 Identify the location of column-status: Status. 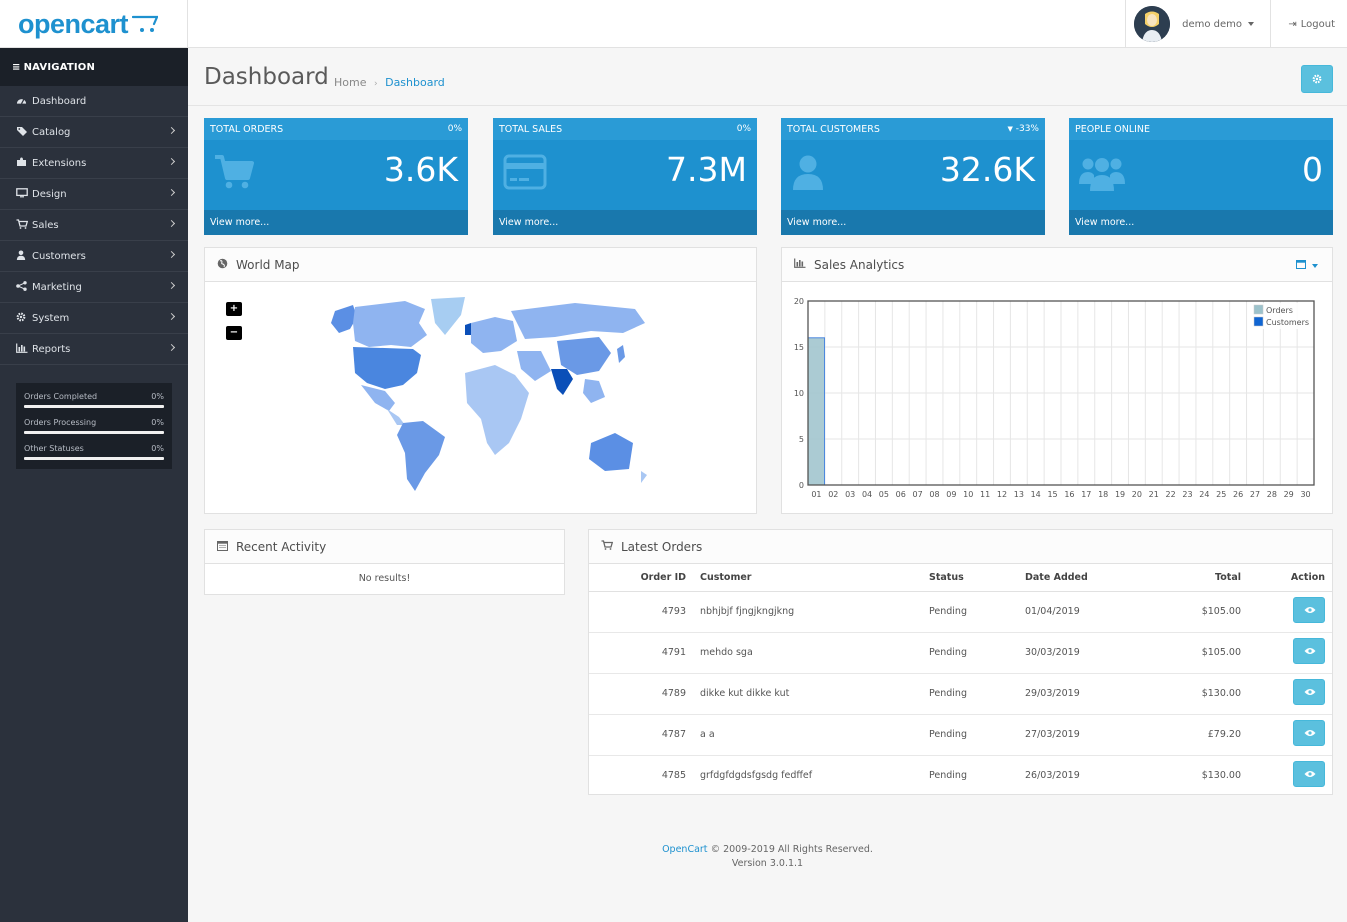
(970, 578).